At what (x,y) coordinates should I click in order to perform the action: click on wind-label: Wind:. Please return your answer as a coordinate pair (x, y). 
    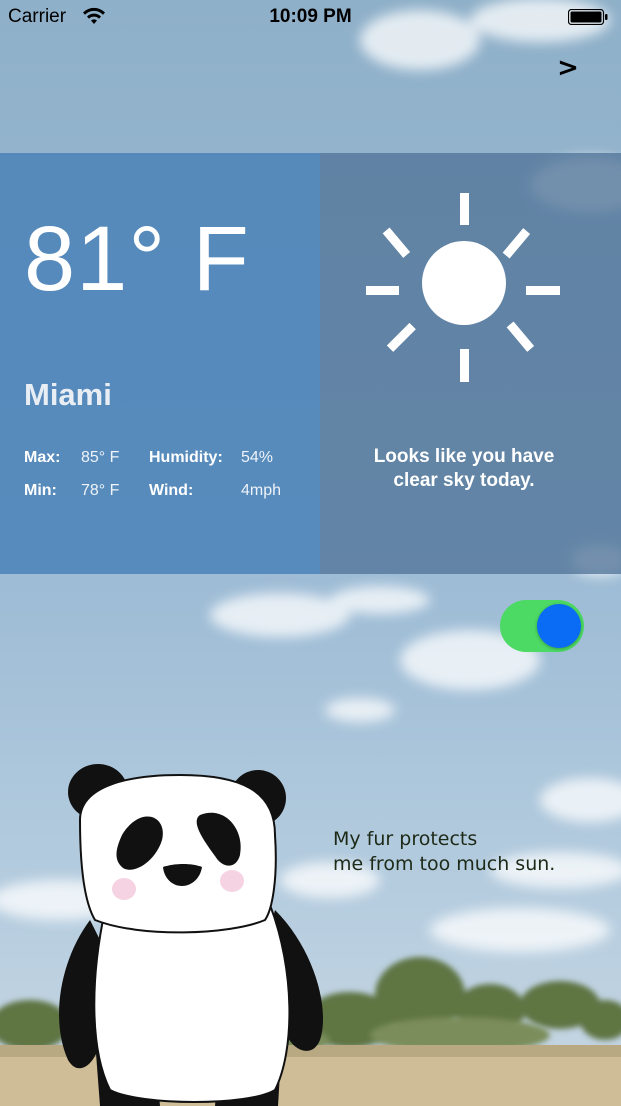
    Looking at the image, I should click on (171, 490).